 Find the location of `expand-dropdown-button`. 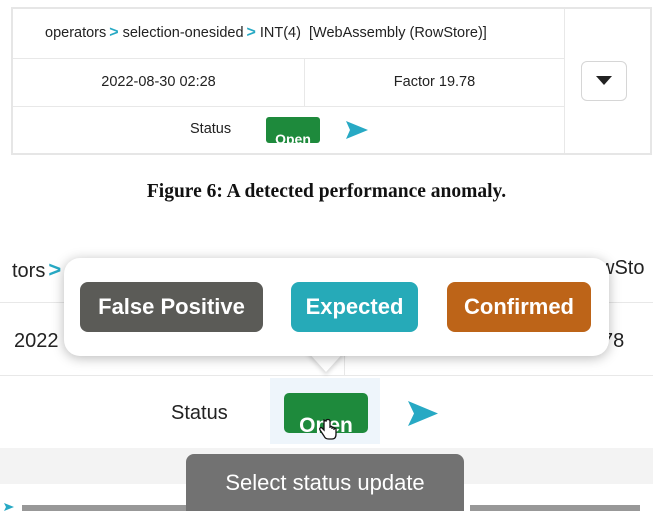

expand-dropdown-button is located at coordinates (604, 81).